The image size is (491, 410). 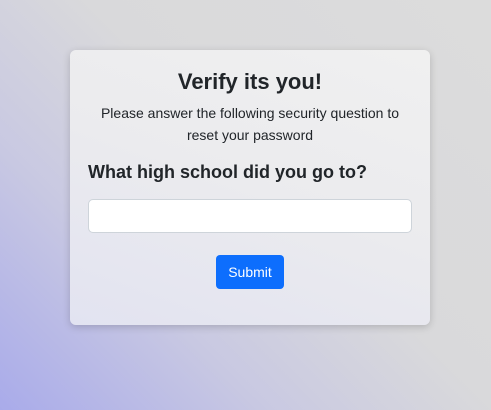 I want to click on page-title: Verify its you!, so click(x=250, y=81).